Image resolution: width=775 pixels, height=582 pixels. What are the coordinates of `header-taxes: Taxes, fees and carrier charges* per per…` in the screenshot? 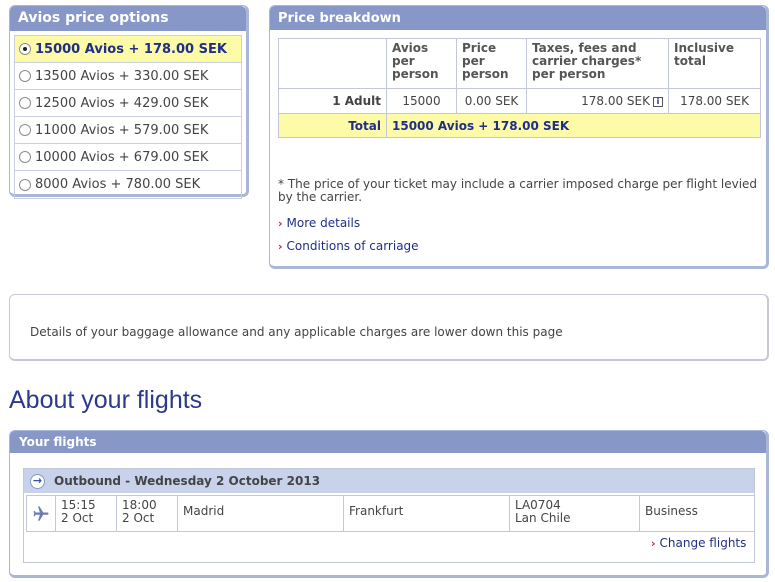 It's located at (597, 63).